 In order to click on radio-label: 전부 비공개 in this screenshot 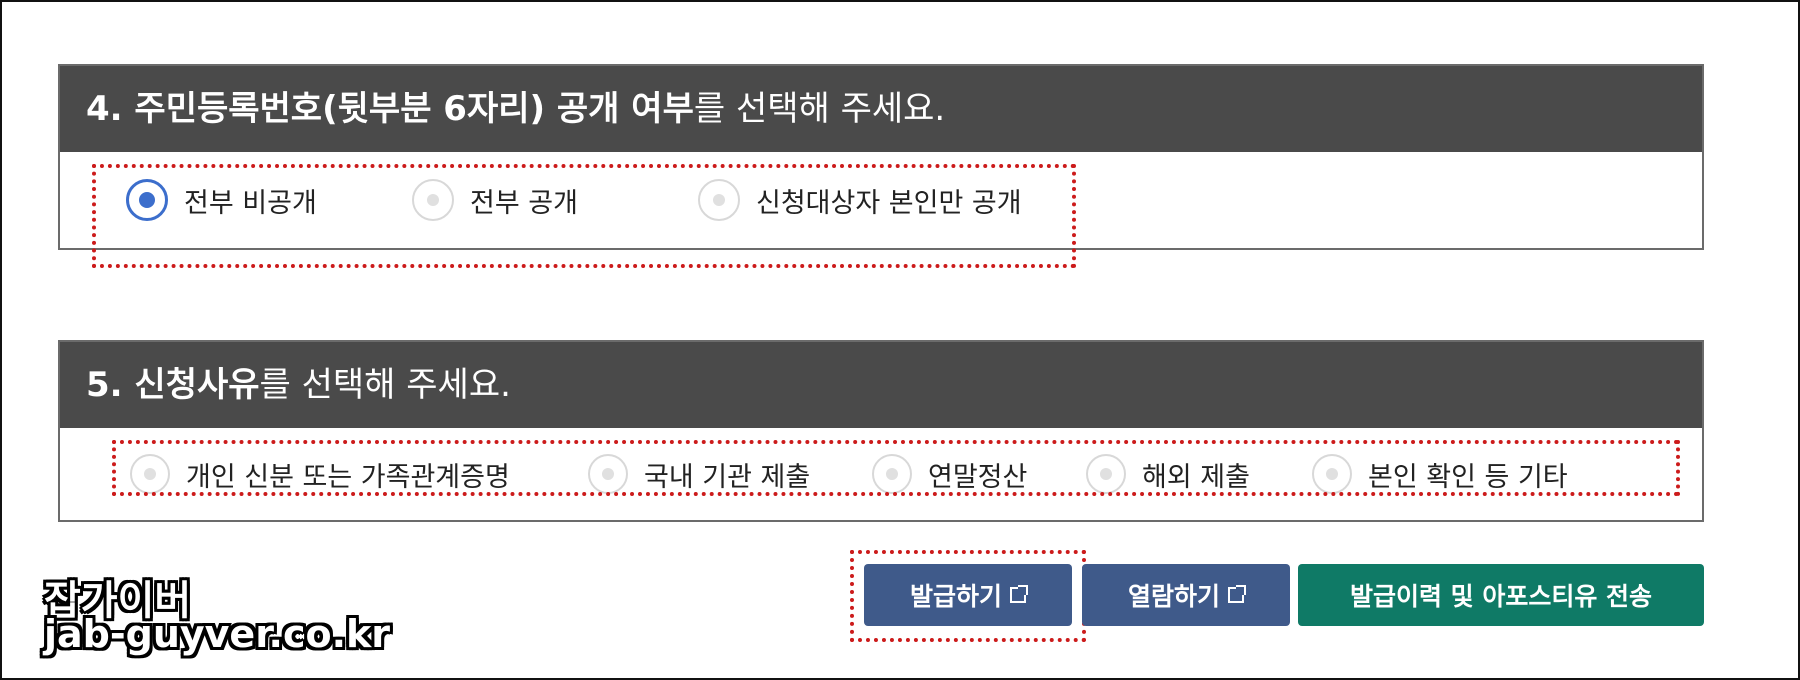, I will do `click(250, 203)`.